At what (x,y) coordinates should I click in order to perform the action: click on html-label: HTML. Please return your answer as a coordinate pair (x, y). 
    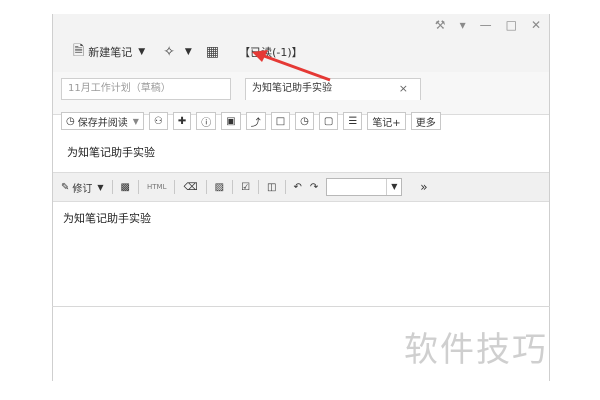
    Looking at the image, I should click on (157, 187).